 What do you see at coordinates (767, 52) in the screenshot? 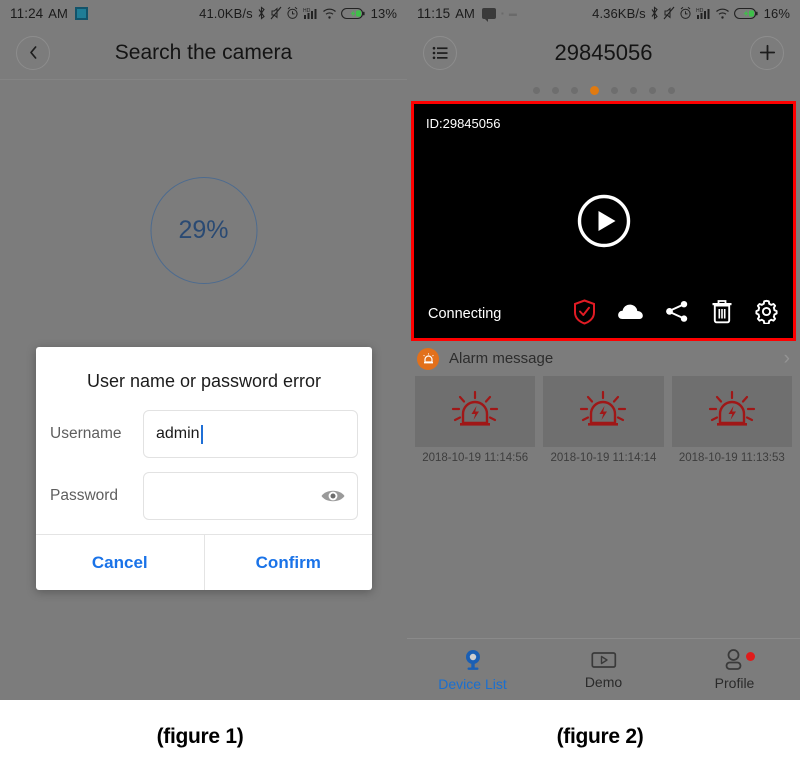
I see `plus-icon` at bounding box center [767, 52].